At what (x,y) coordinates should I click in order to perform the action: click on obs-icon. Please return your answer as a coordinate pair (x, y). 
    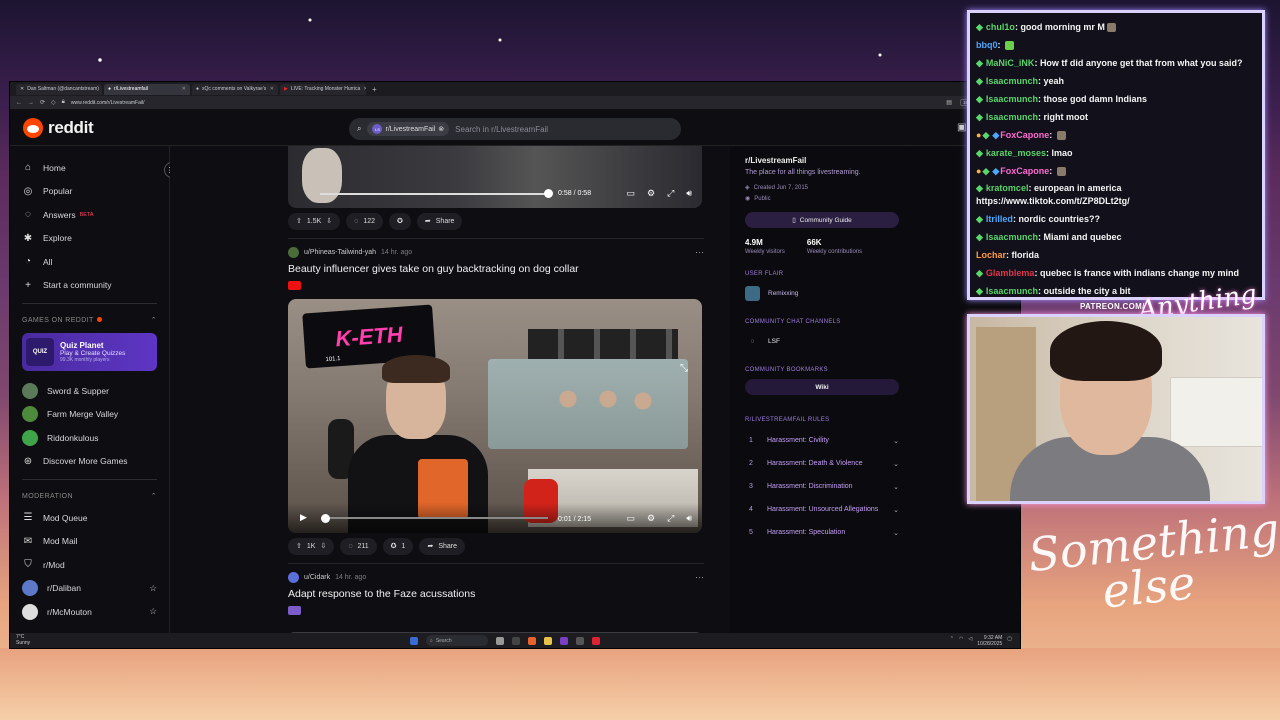
    Looking at the image, I should click on (580, 640).